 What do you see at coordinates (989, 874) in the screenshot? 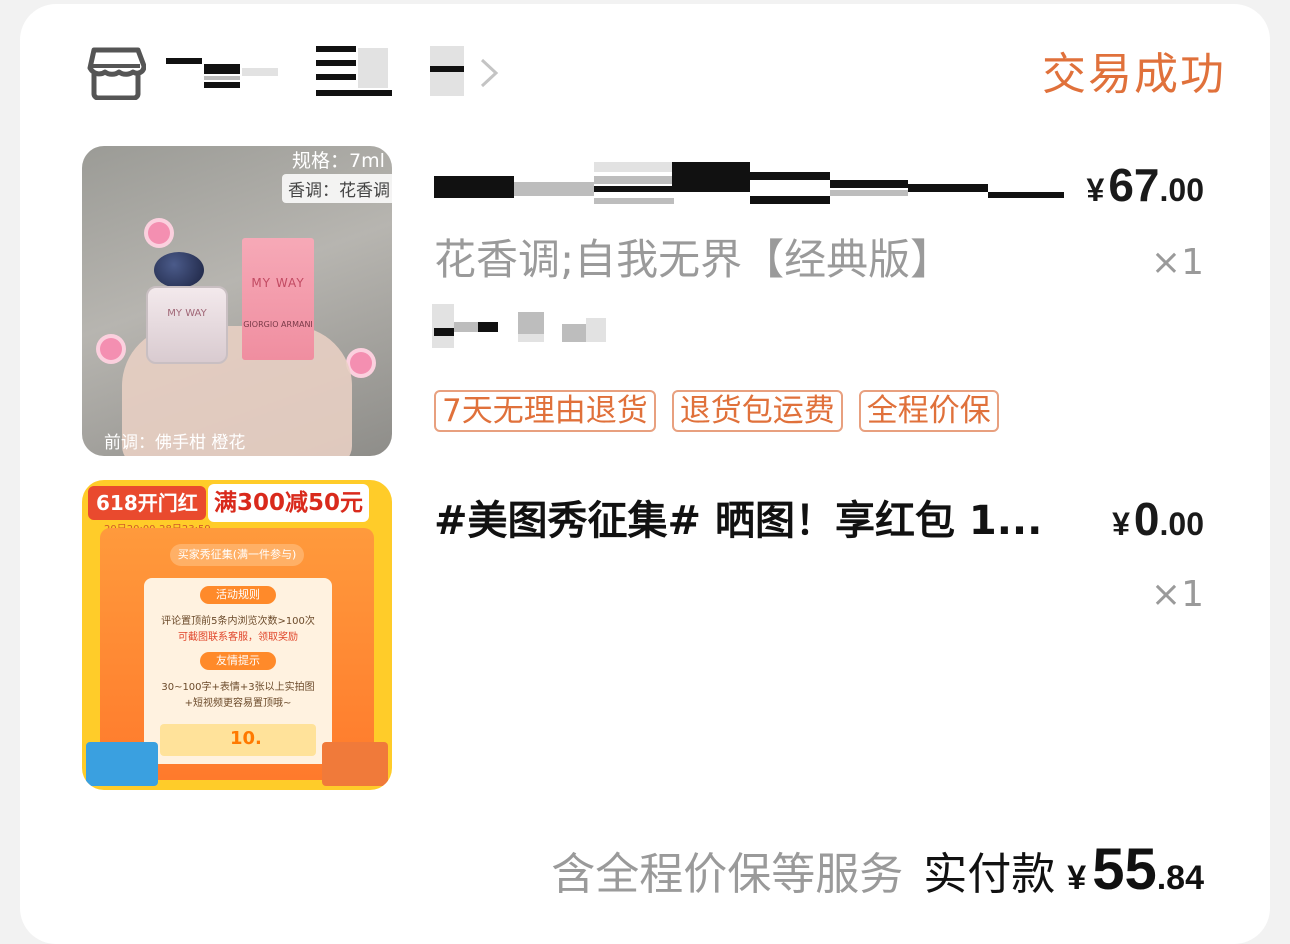
I see `paid-label: 实付款` at bounding box center [989, 874].